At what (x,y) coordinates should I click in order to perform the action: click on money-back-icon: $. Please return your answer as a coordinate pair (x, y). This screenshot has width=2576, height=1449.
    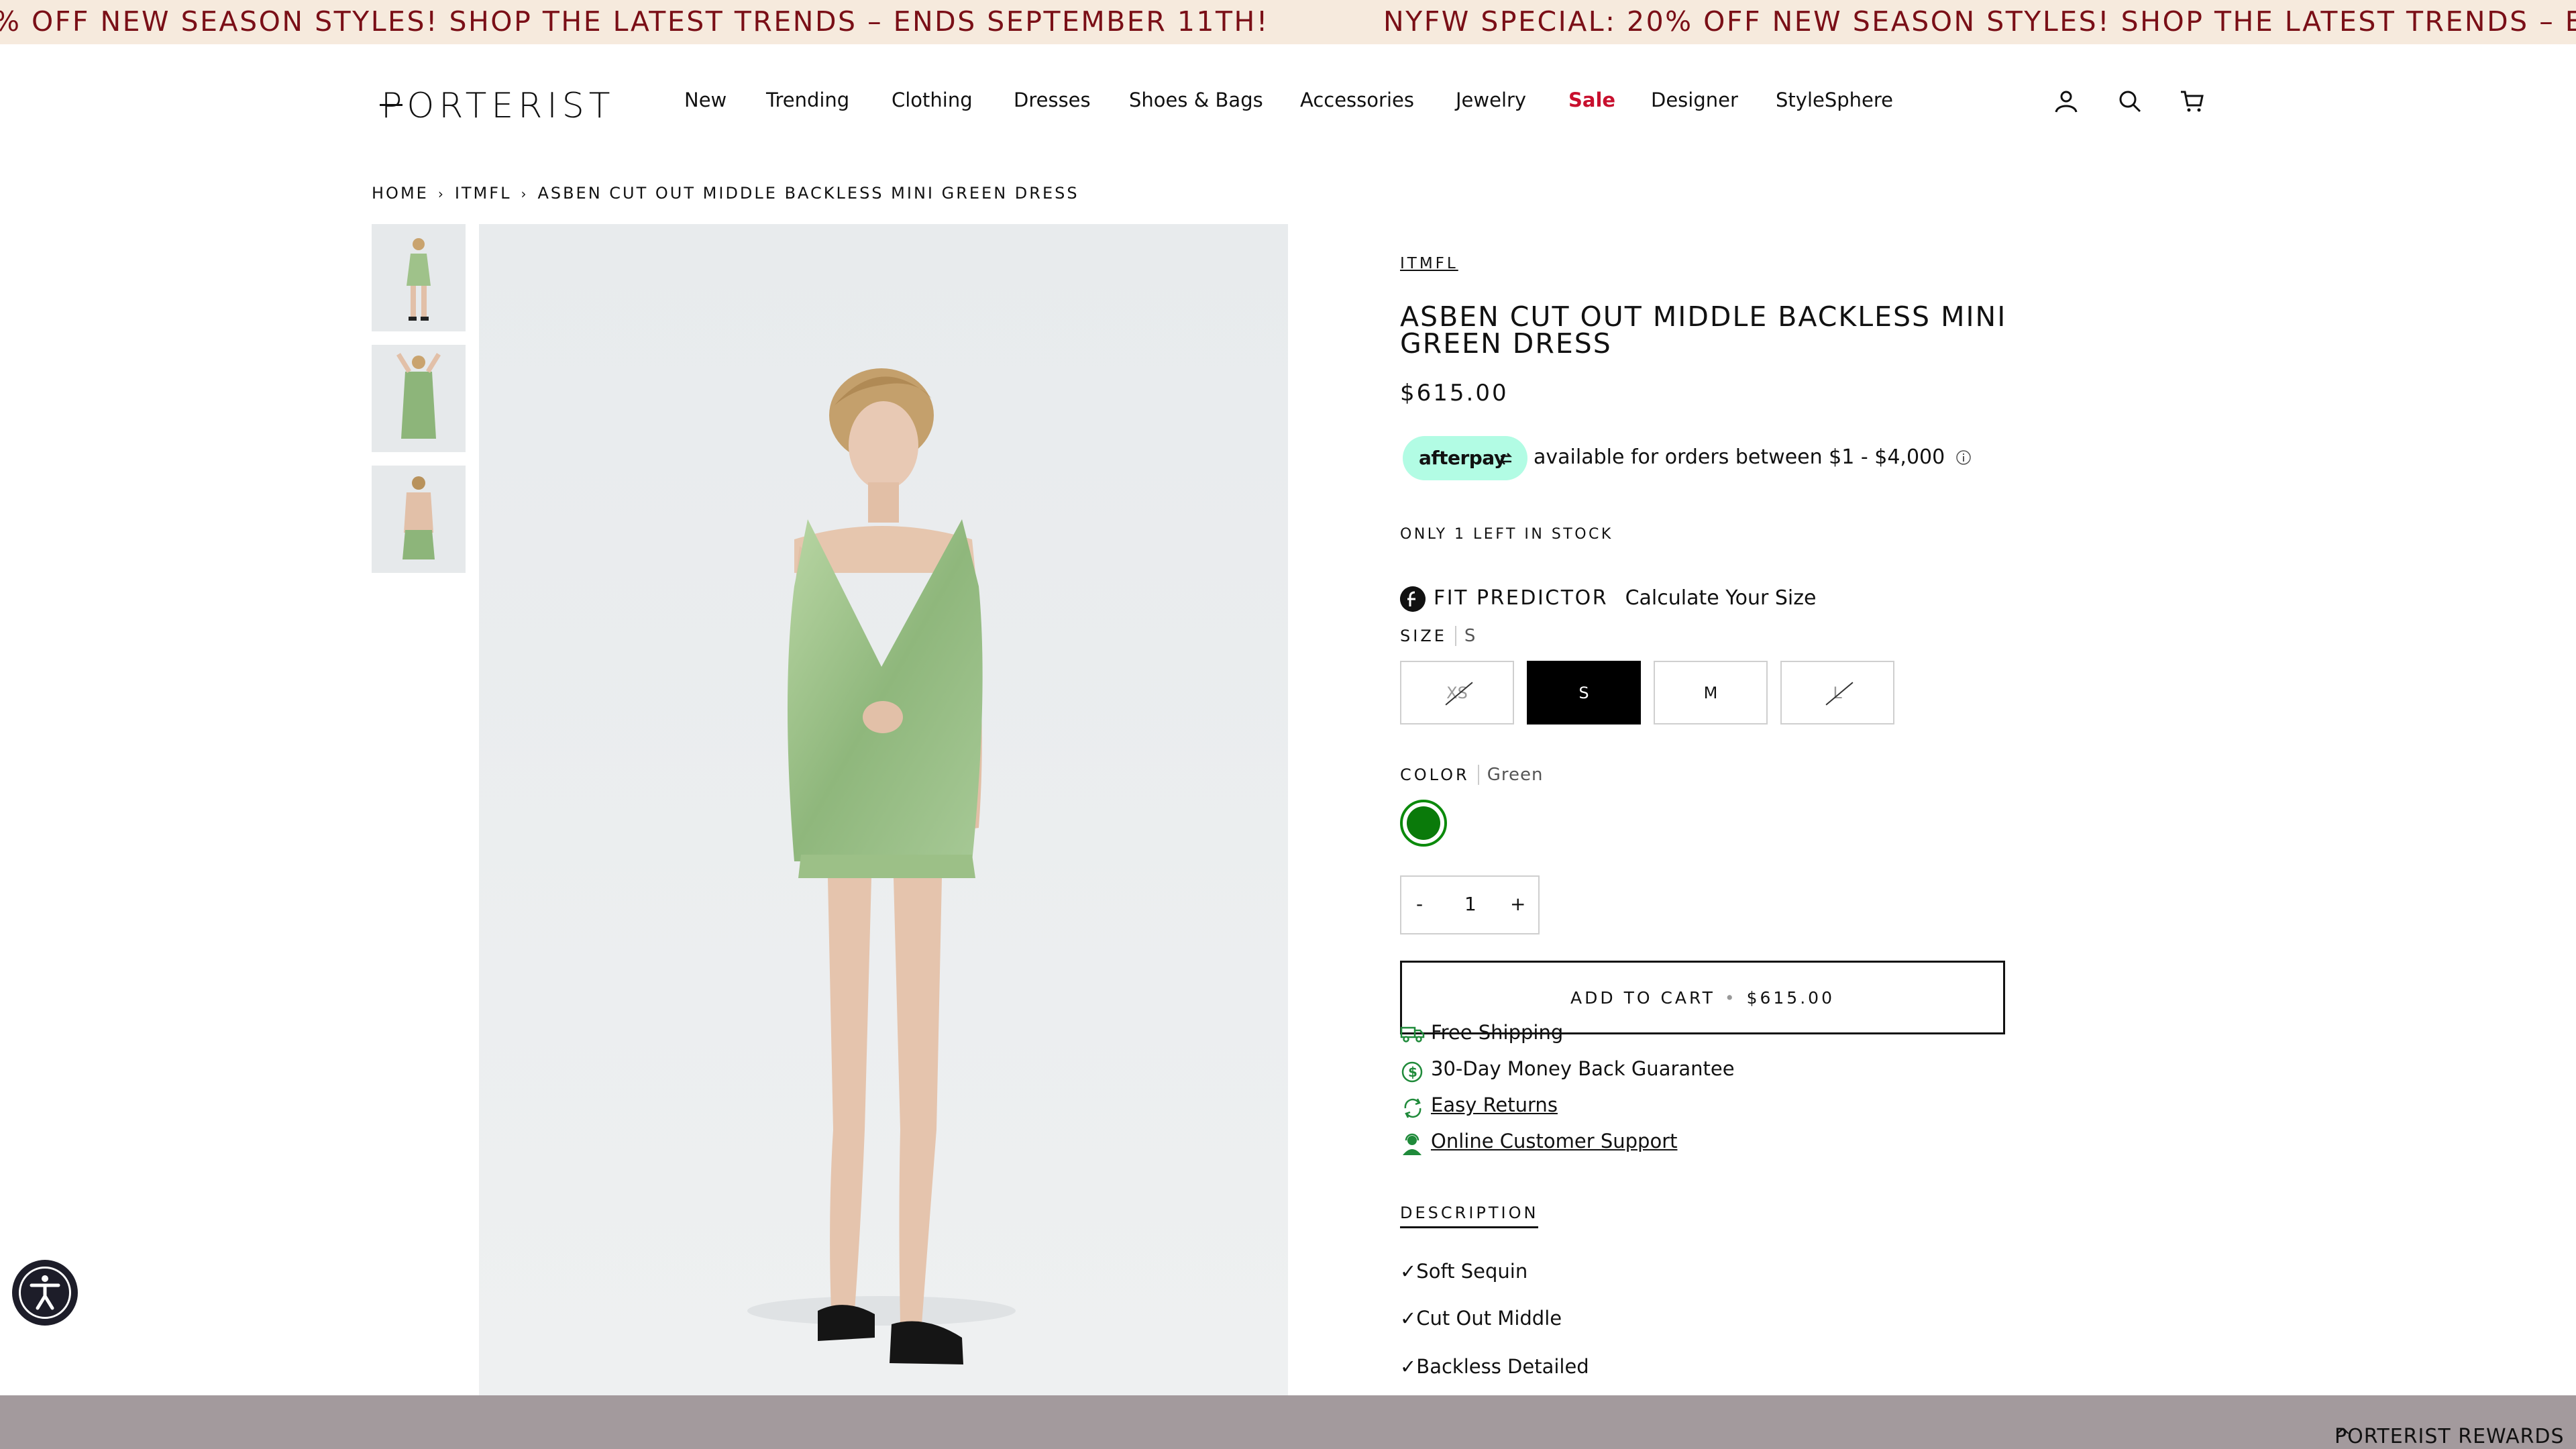
    Looking at the image, I should click on (1412, 1072).